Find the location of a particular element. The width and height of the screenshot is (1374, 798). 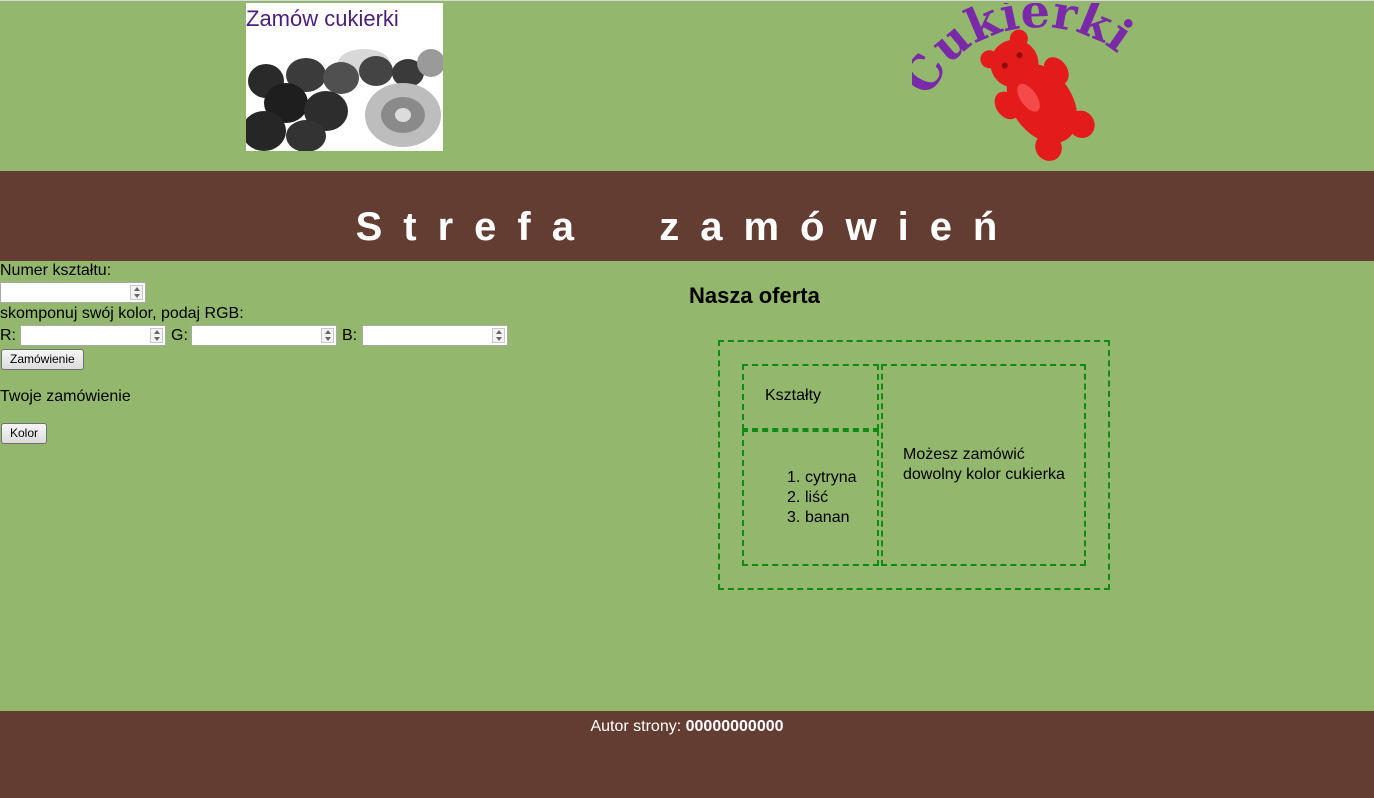

color-button: Kolor is located at coordinates (24, 433).